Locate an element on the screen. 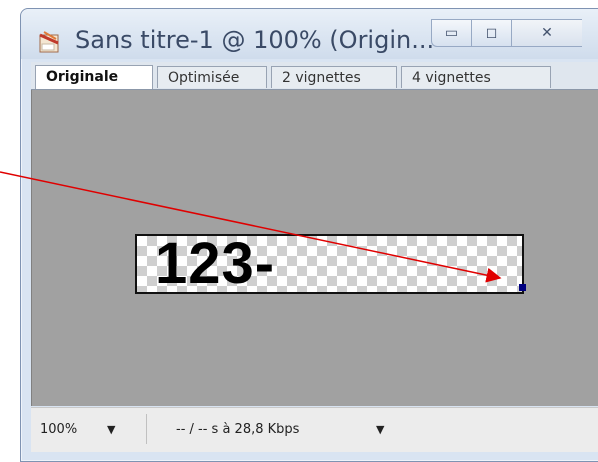 The width and height of the screenshot is (598, 462). maximize-icon: ◻ is located at coordinates (491, 33).